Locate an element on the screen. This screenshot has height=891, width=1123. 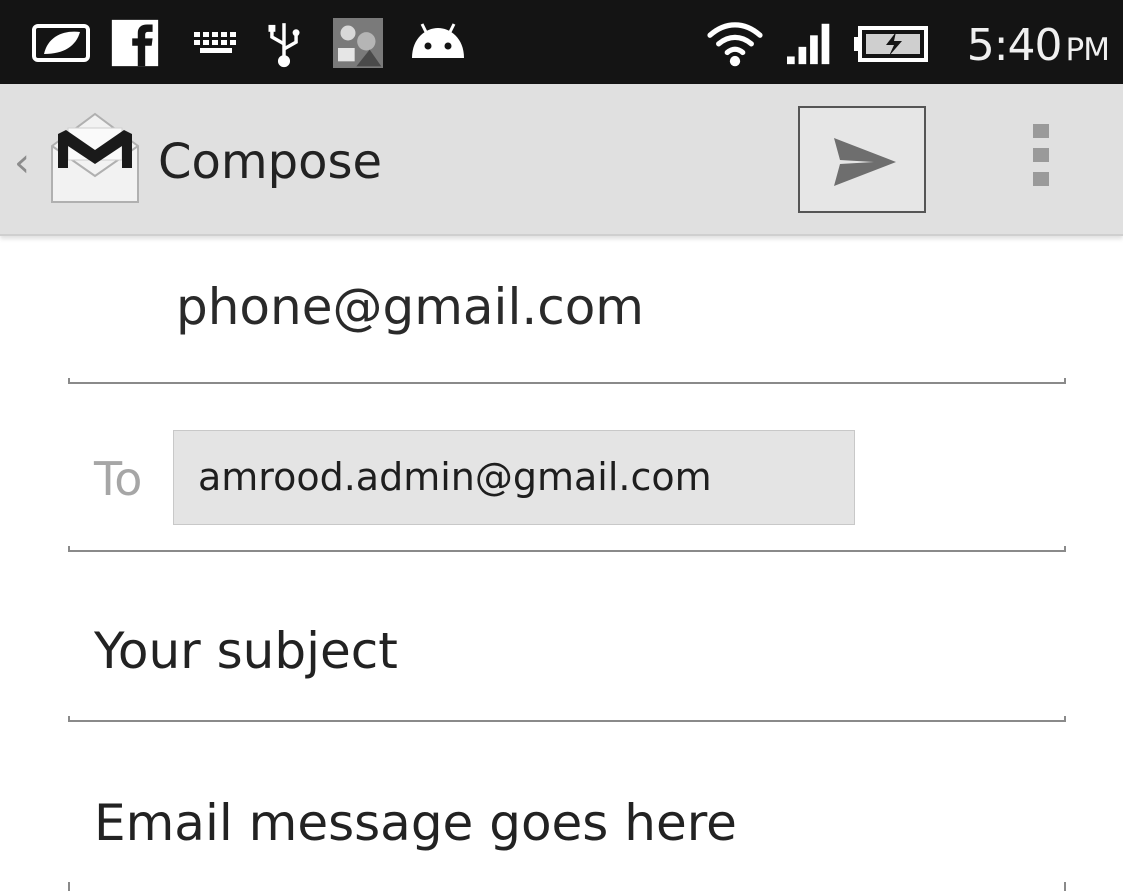
up-navigation-icon: ‹ is located at coordinates (22, 163).